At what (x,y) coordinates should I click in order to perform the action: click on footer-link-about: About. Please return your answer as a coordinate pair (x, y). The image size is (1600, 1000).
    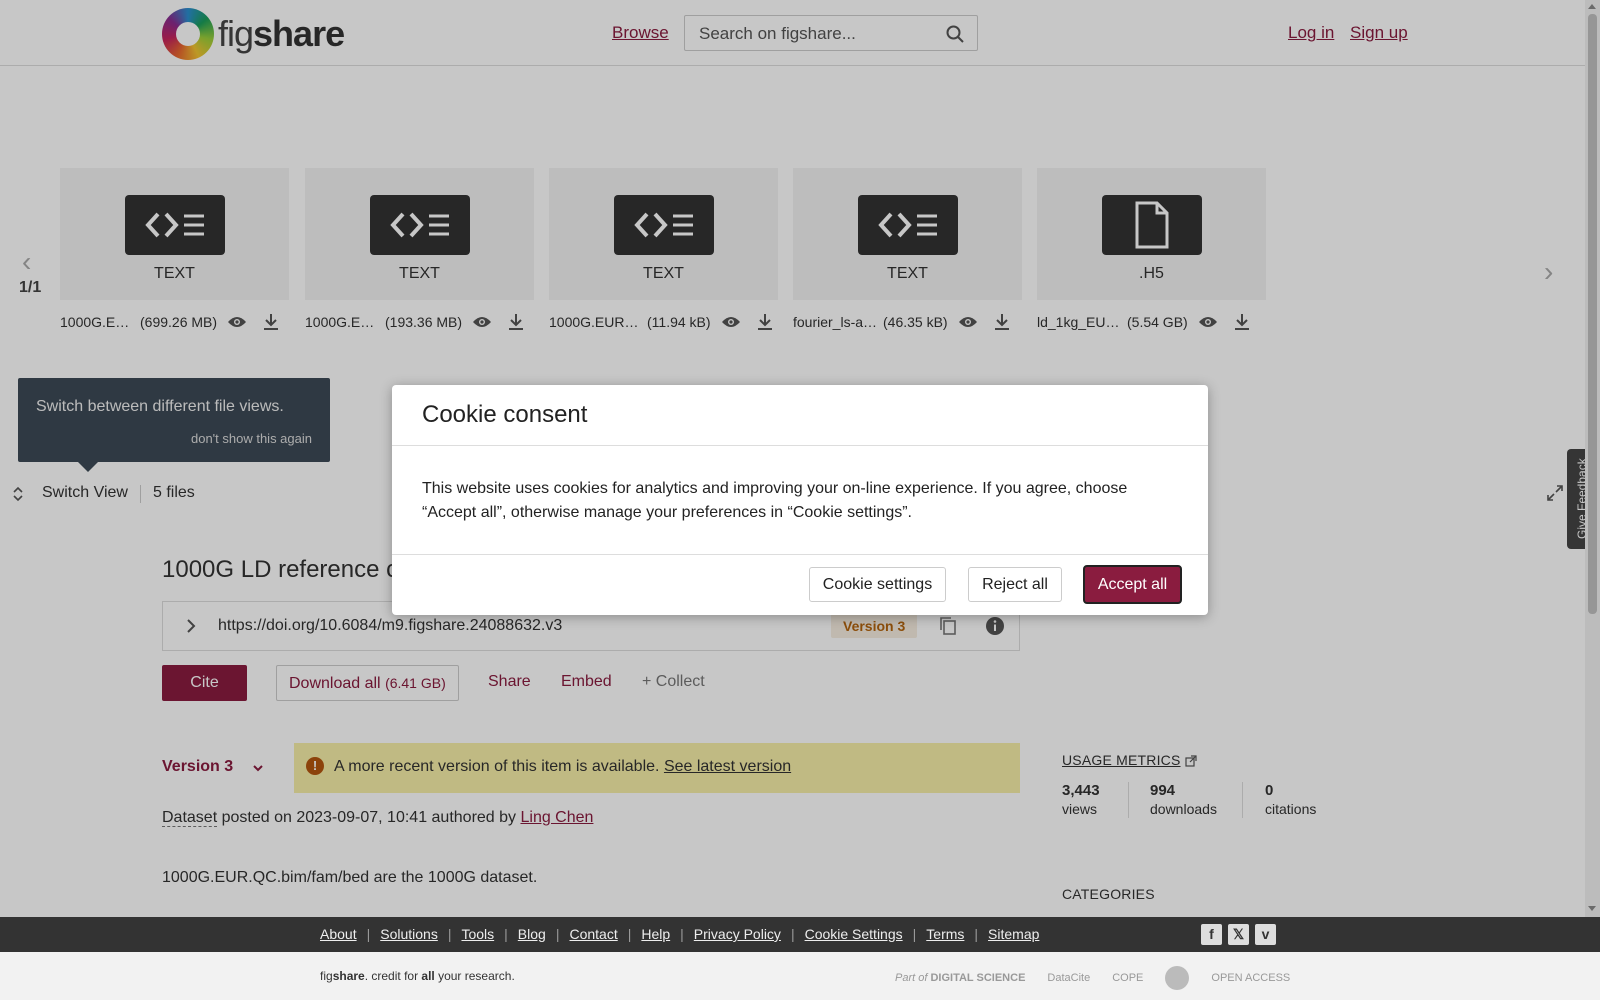
    Looking at the image, I should click on (338, 934).